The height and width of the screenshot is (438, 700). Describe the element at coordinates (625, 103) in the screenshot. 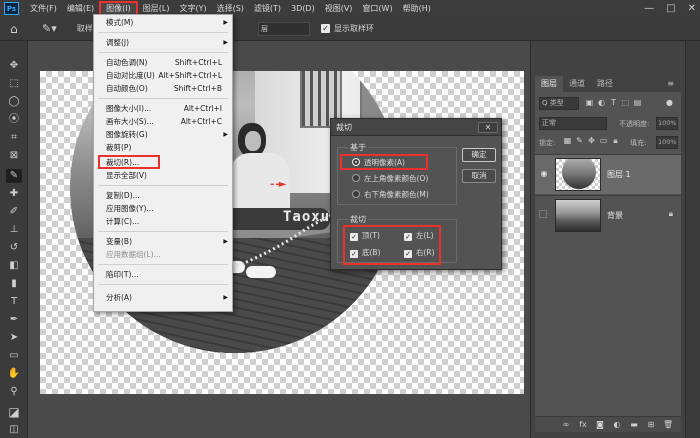

I see `shape-filter-icon: ⬚` at that location.